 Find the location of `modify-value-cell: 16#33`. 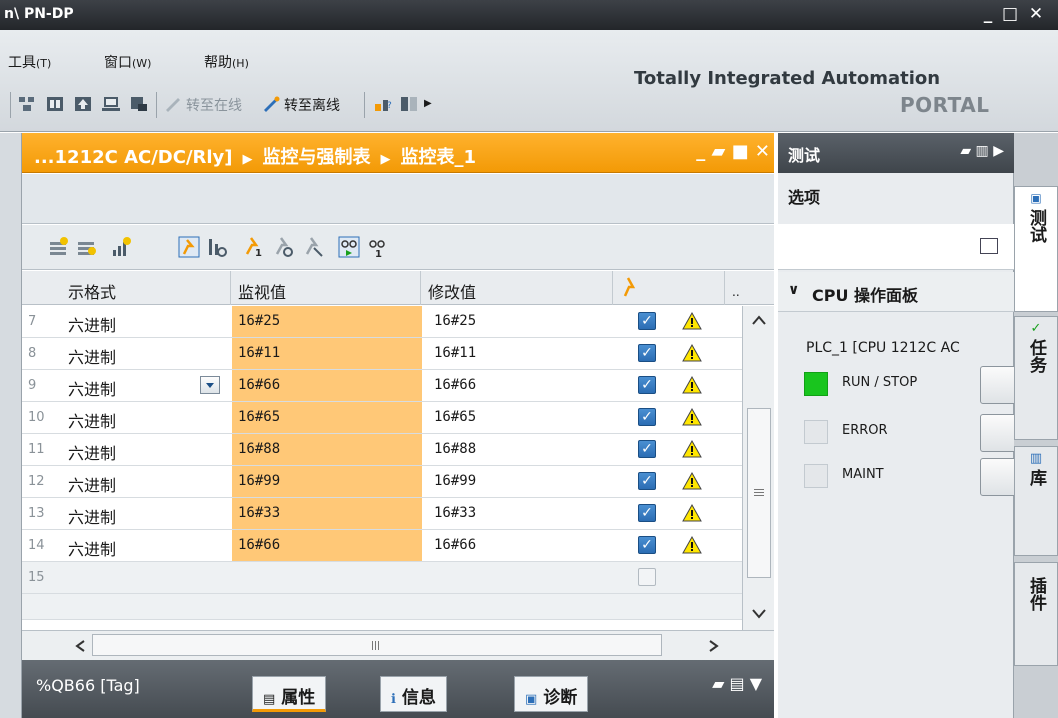

modify-value-cell: 16#33 is located at coordinates (455, 513).